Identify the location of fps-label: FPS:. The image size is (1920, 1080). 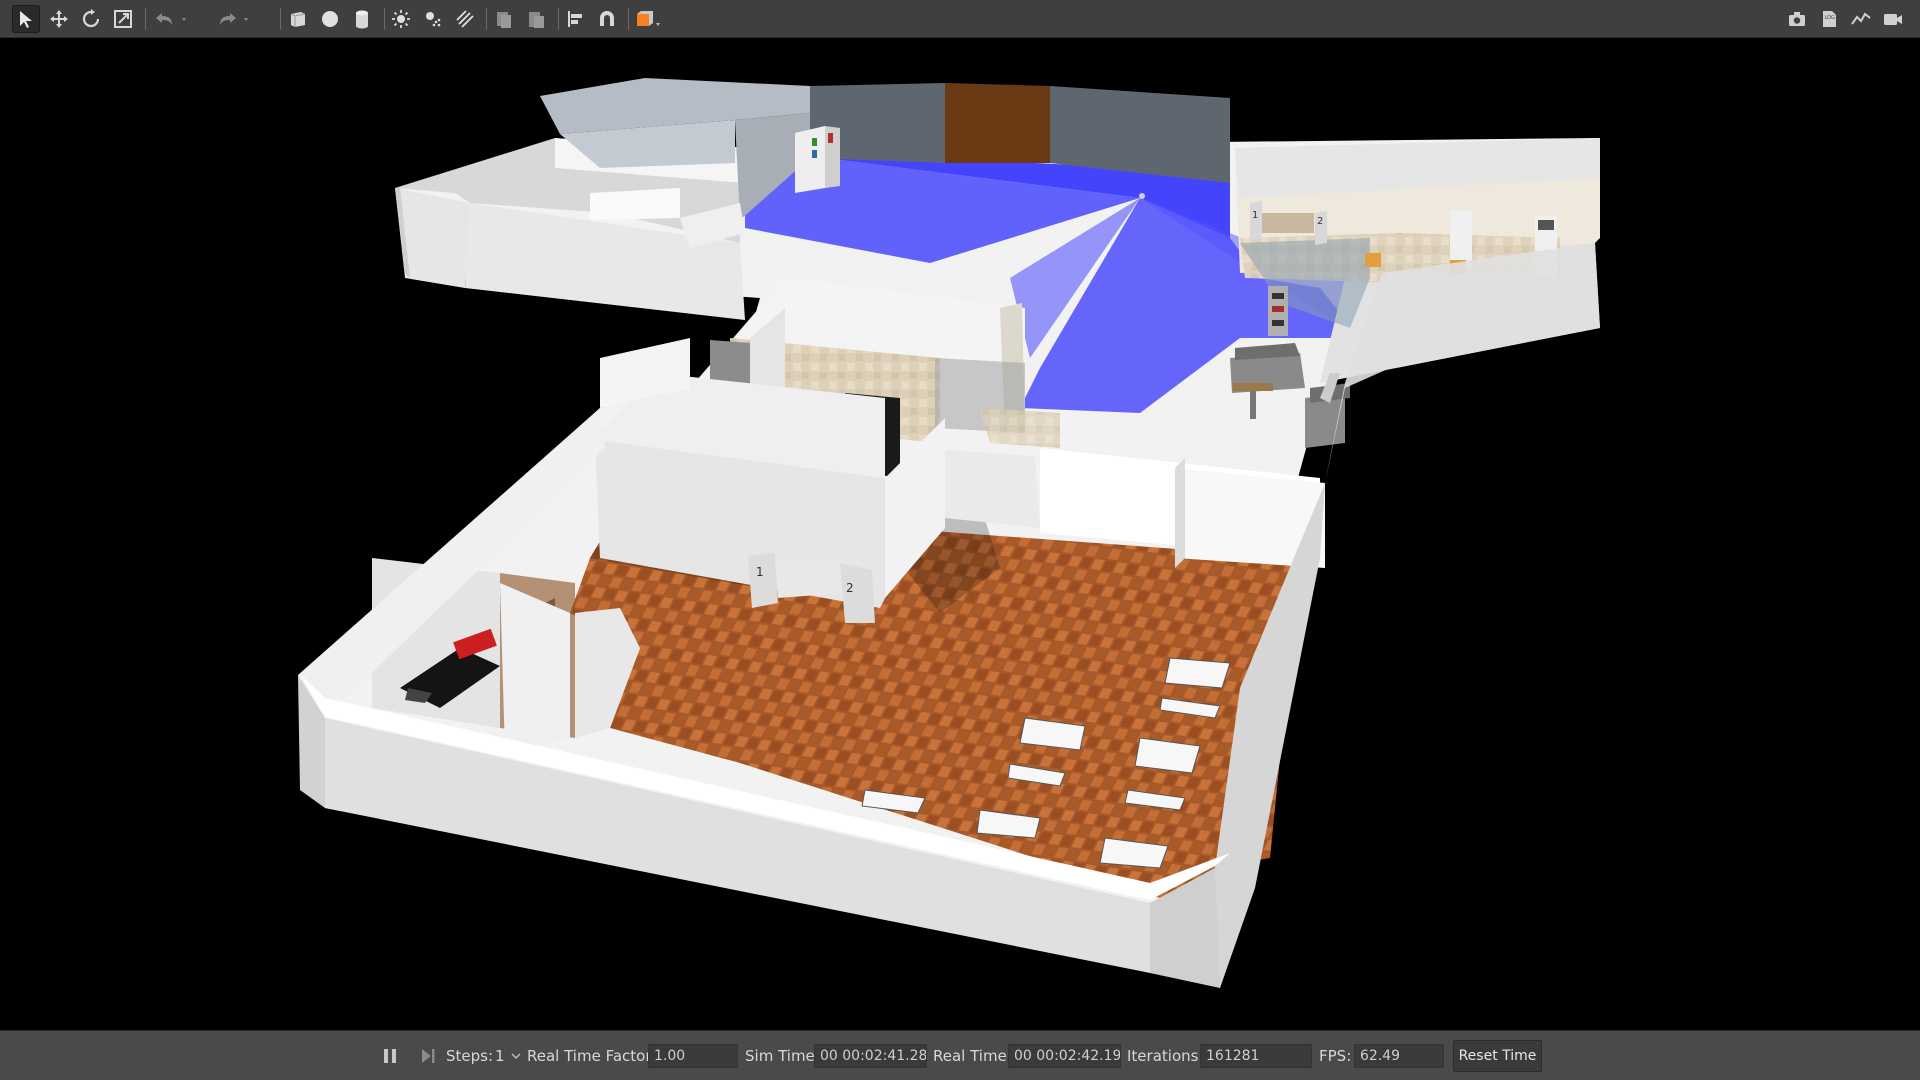
(1335, 1056).